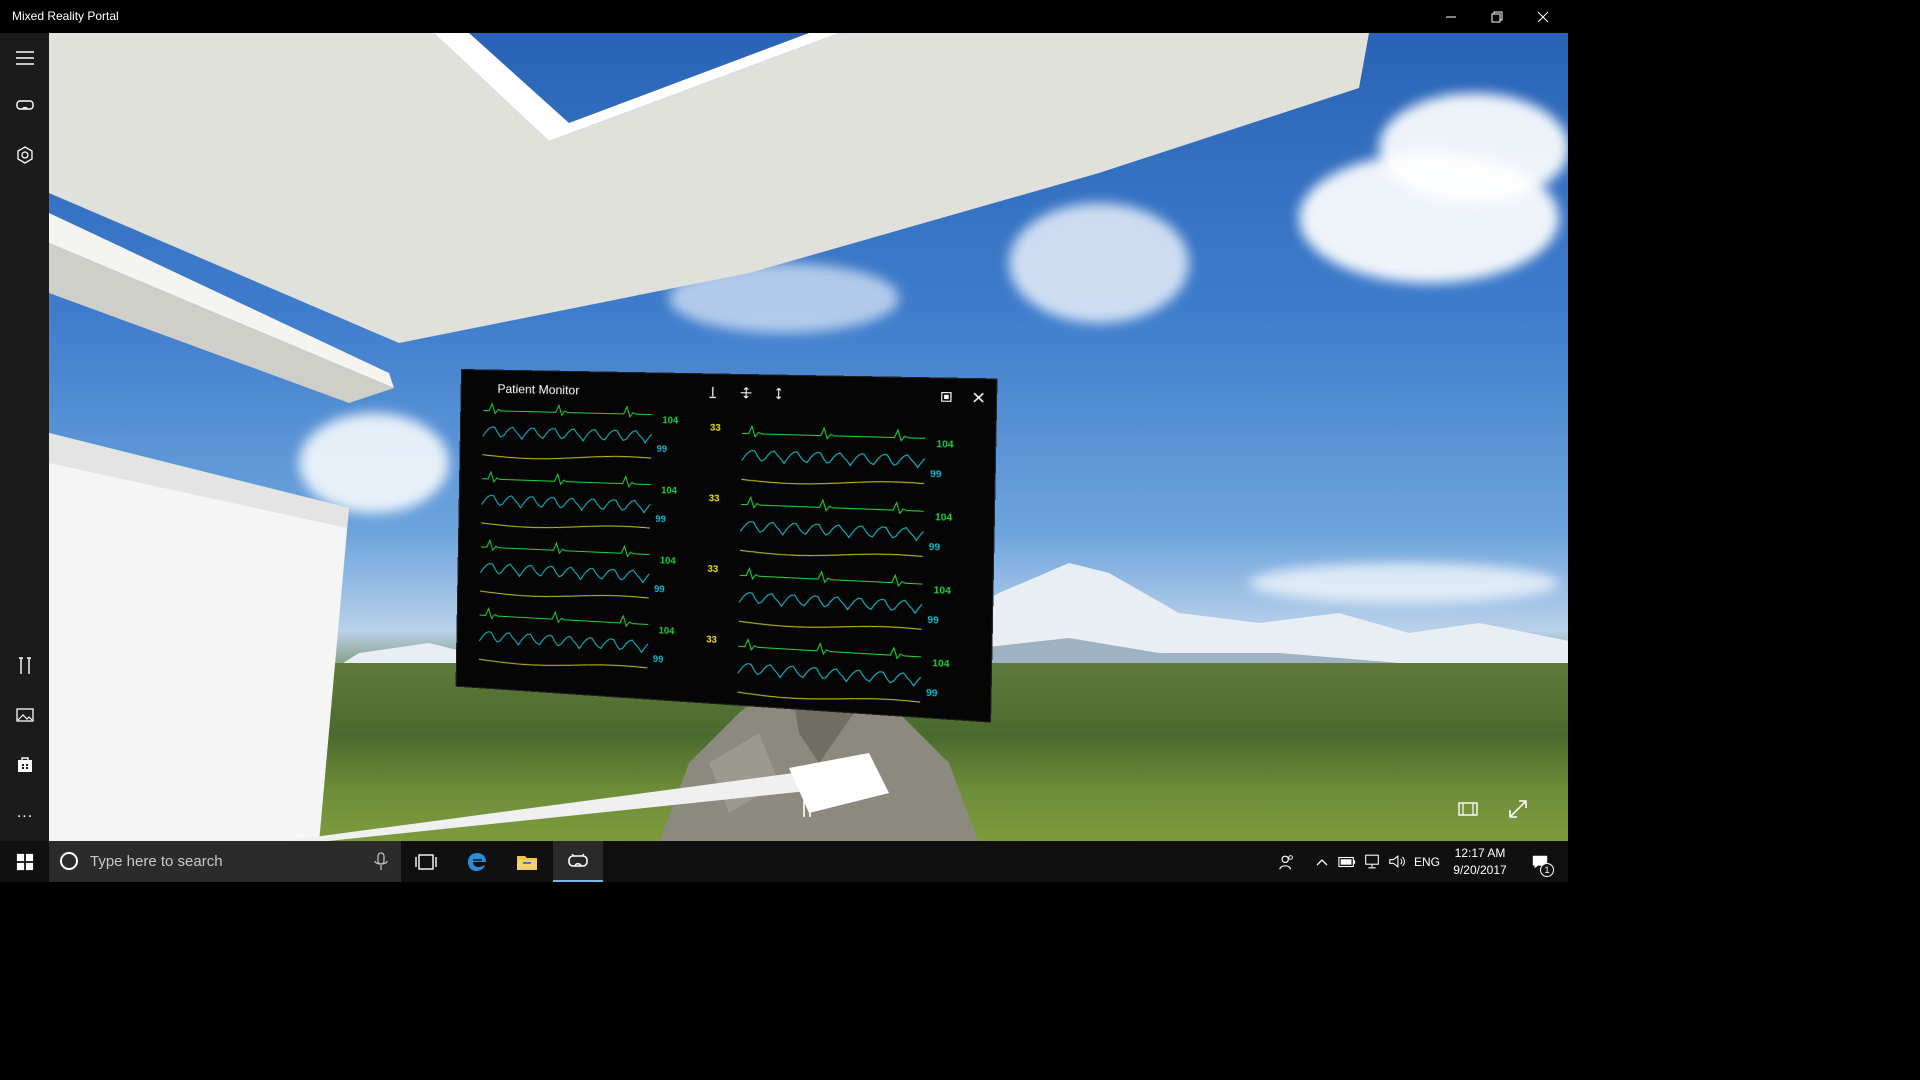  Describe the element at coordinates (477, 861) in the screenshot. I see `edge-button` at that location.